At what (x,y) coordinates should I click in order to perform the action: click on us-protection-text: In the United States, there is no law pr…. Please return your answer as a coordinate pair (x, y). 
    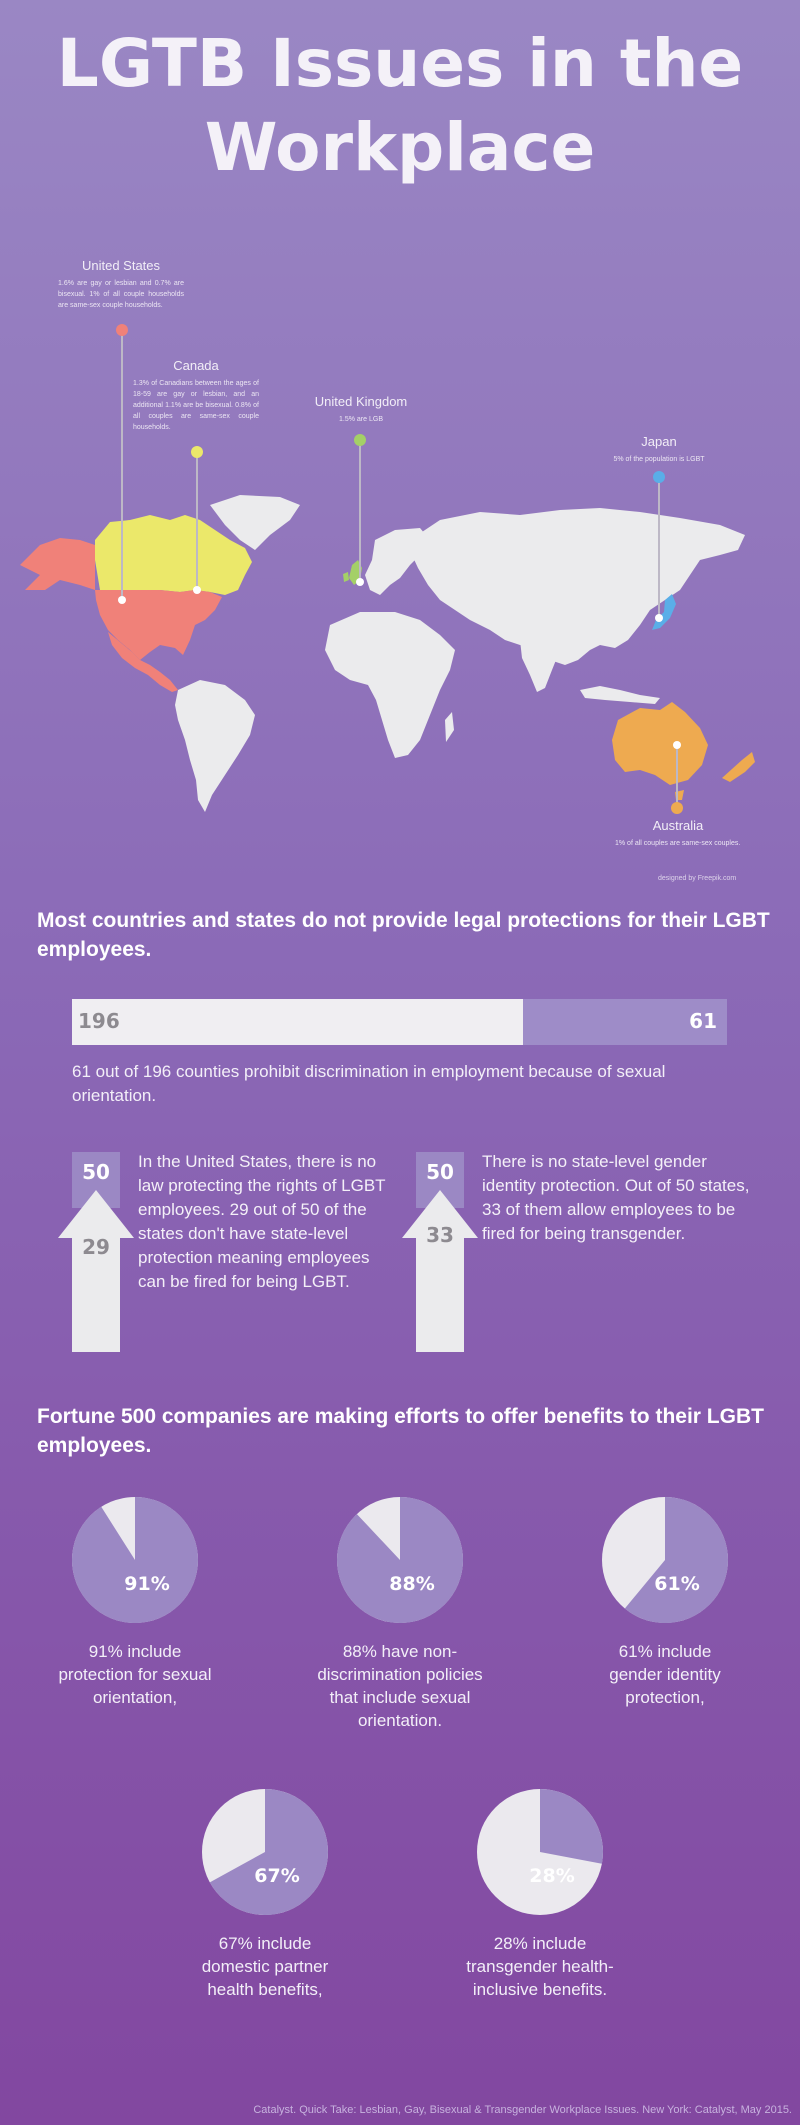
    Looking at the image, I should click on (262, 1221).